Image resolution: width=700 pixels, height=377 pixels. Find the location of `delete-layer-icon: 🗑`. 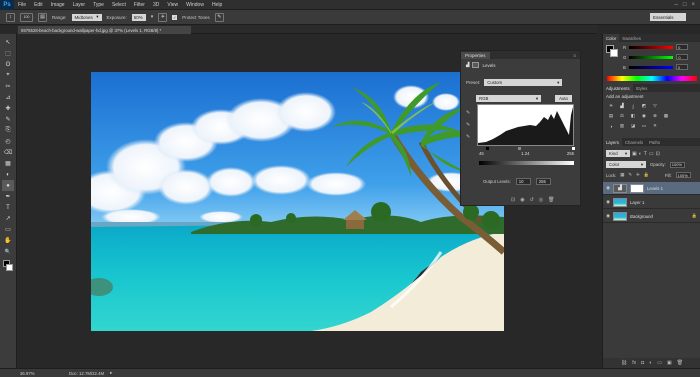

delete-layer-icon: 🗑 is located at coordinates (680, 363).